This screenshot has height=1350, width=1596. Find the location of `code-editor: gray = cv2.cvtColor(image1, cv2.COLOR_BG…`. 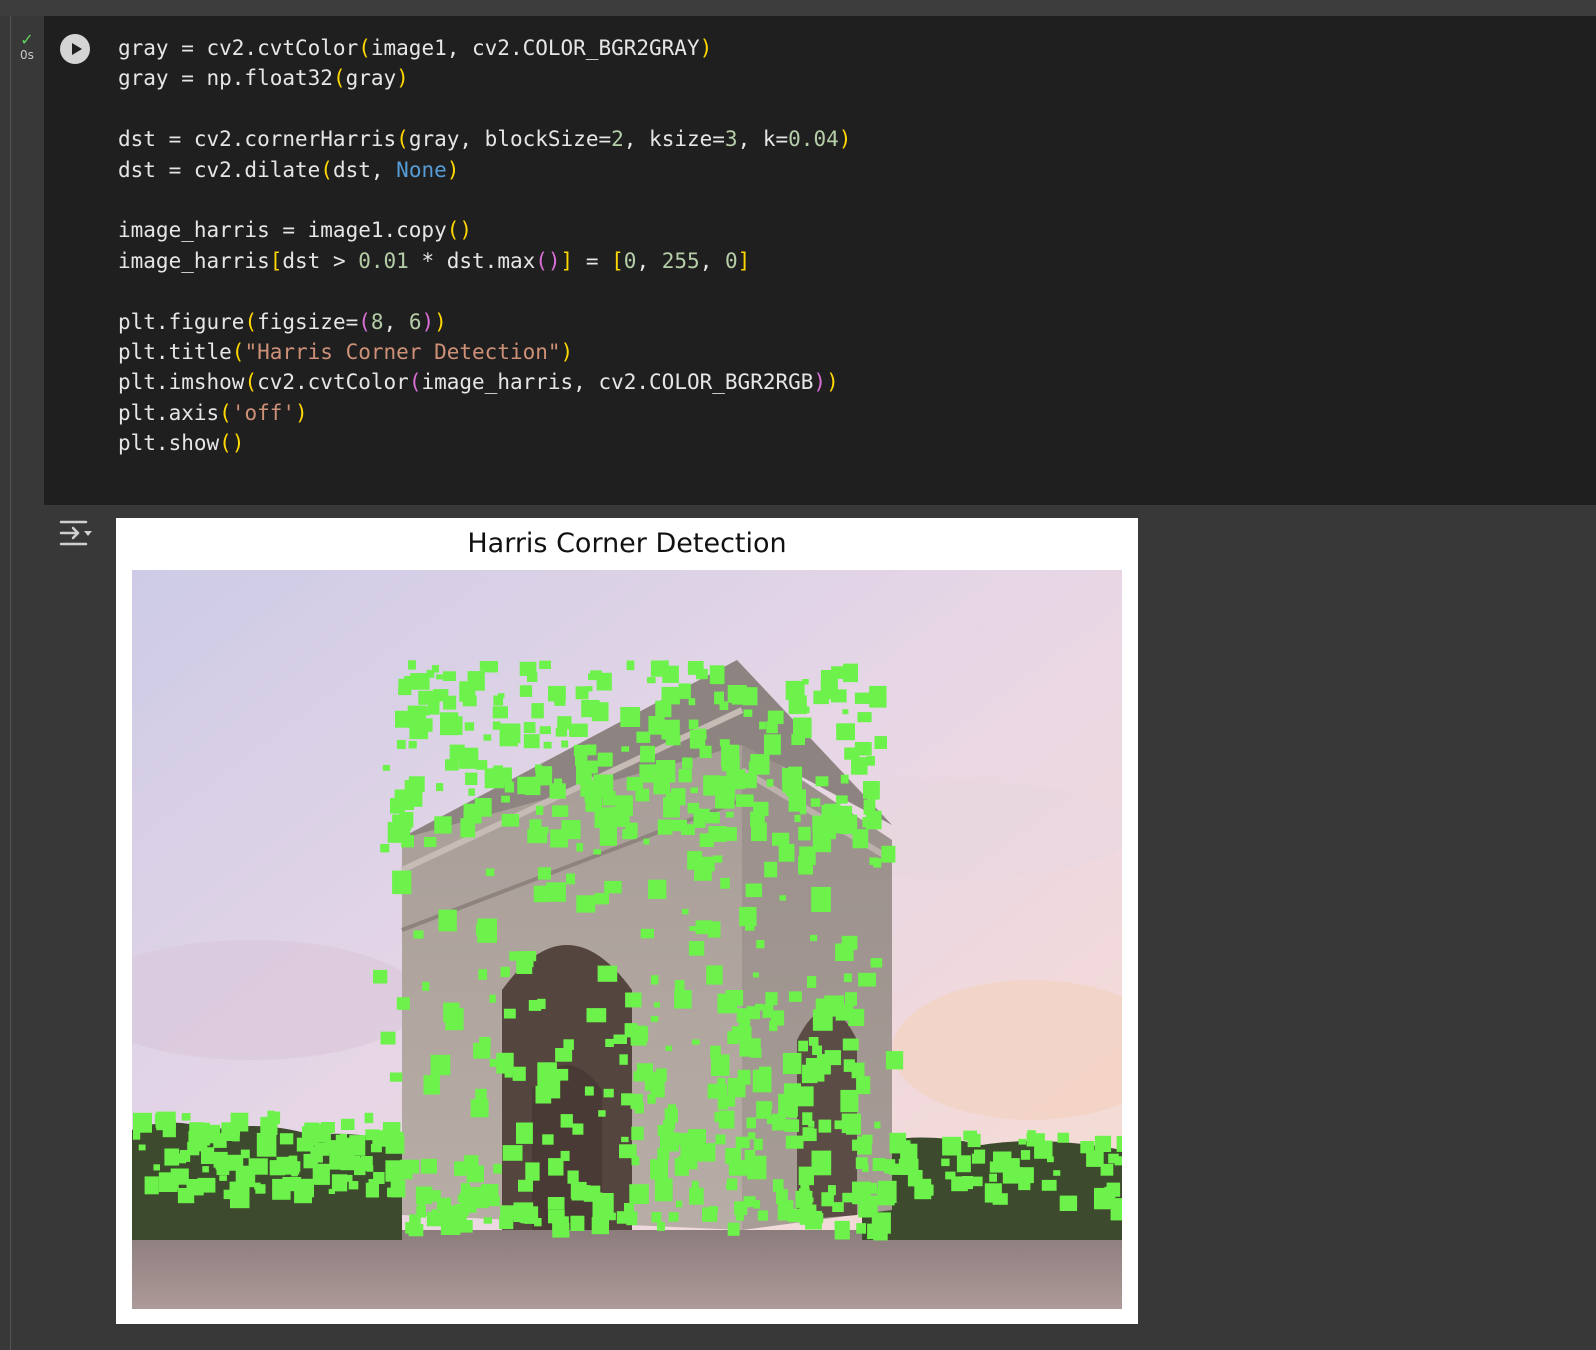

code-editor: gray = cv2.cvtColor(image1, cv2.COLOR_BG… is located at coordinates (484, 245).